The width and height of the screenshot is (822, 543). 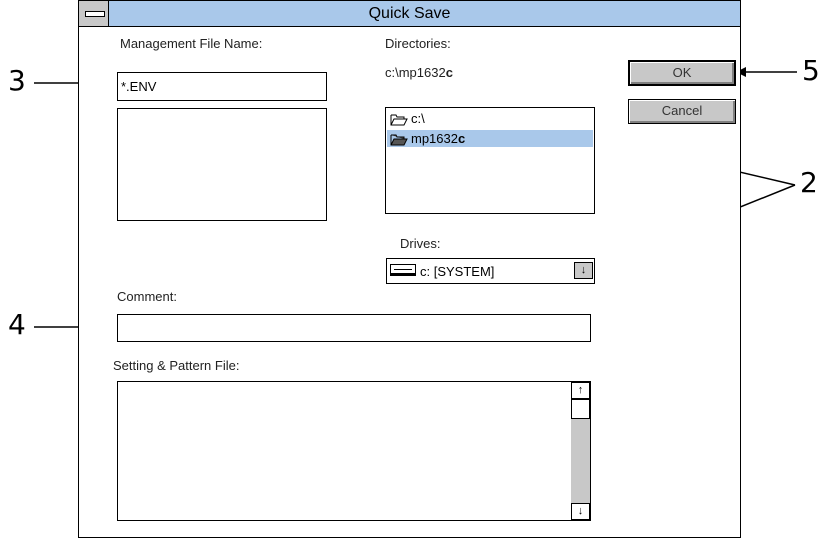 What do you see at coordinates (17, 80) in the screenshot?
I see `callout-3-label: 3` at bounding box center [17, 80].